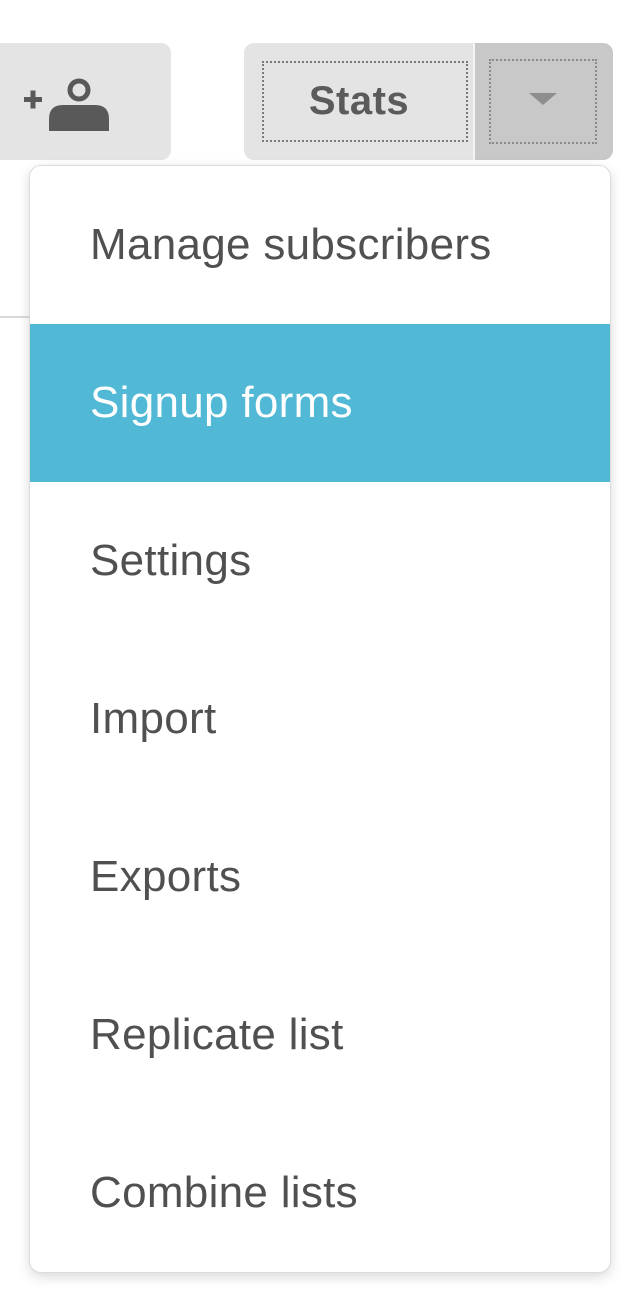 Image resolution: width=640 pixels, height=1306 pixels. What do you see at coordinates (291, 244) in the screenshot?
I see `menu-item-label: Manage subscribers` at bounding box center [291, 244].